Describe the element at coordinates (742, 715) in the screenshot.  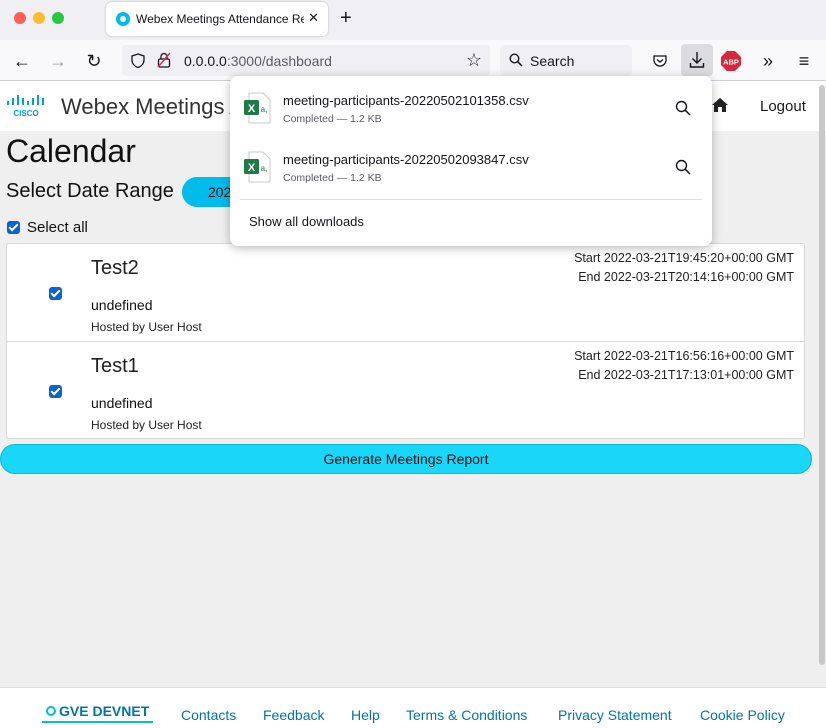
I see `footer-link-cookie-policy: Cookie Policy` at that location.